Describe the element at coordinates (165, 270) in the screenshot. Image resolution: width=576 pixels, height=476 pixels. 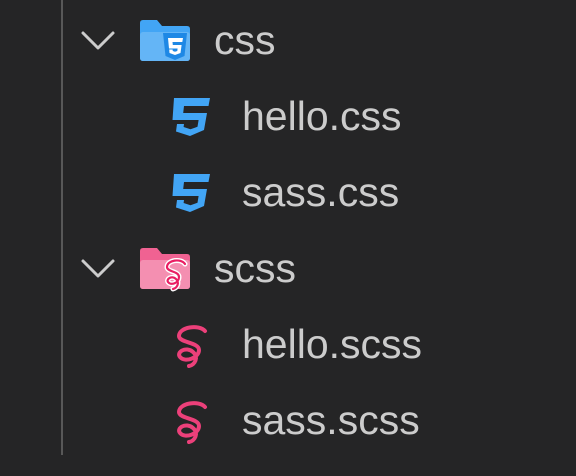
I see `sass-folder-icon` at that location.